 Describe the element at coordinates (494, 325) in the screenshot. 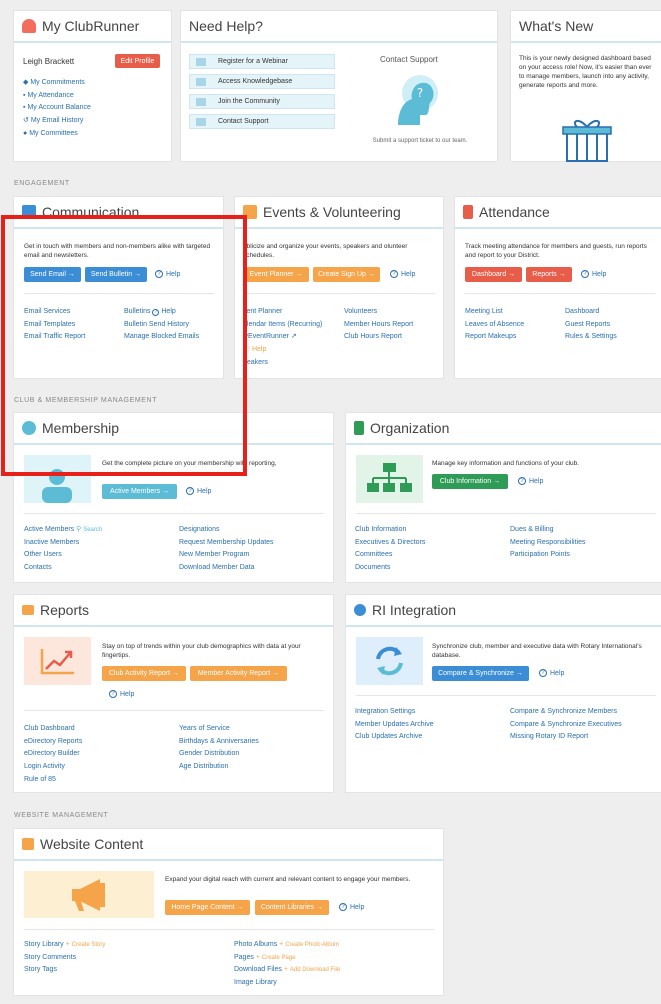

I see `leaves-of-absence-link: Leaves of Absence` at that location.